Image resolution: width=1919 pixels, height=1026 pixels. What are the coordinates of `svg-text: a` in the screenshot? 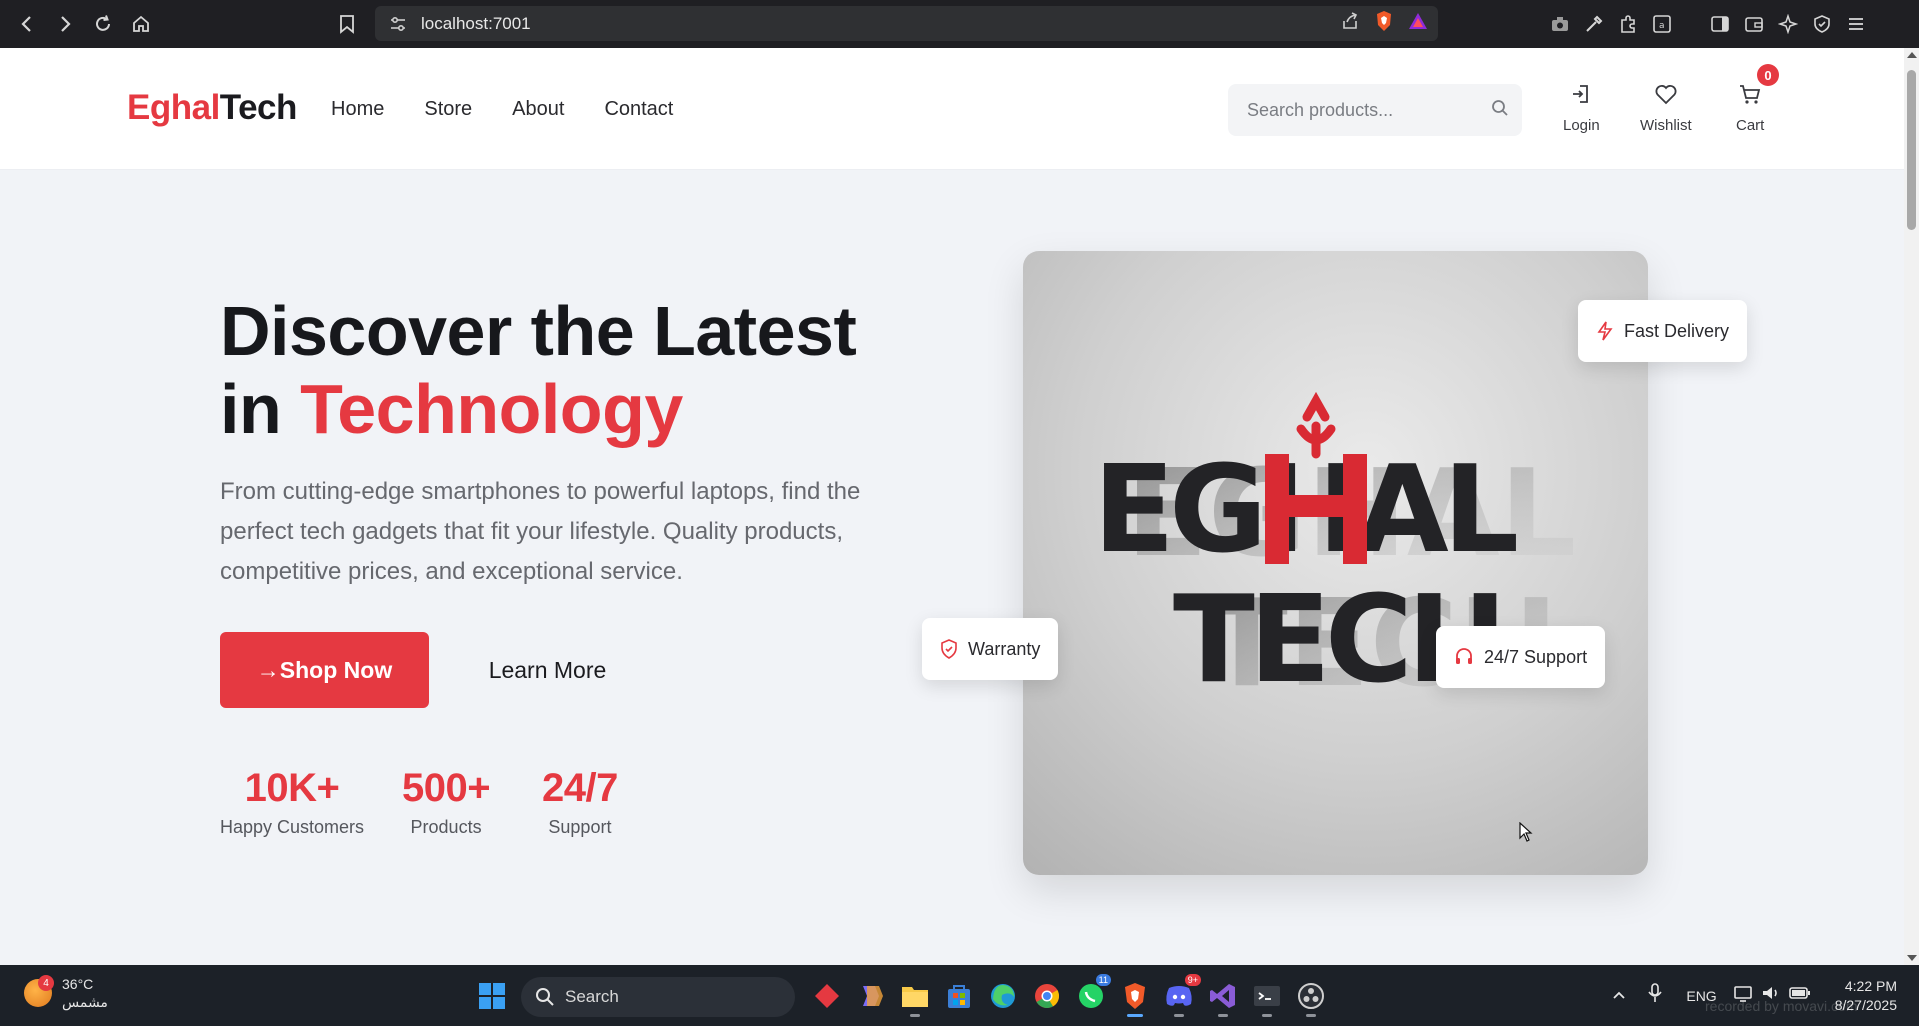 It's located at (1662, 26).